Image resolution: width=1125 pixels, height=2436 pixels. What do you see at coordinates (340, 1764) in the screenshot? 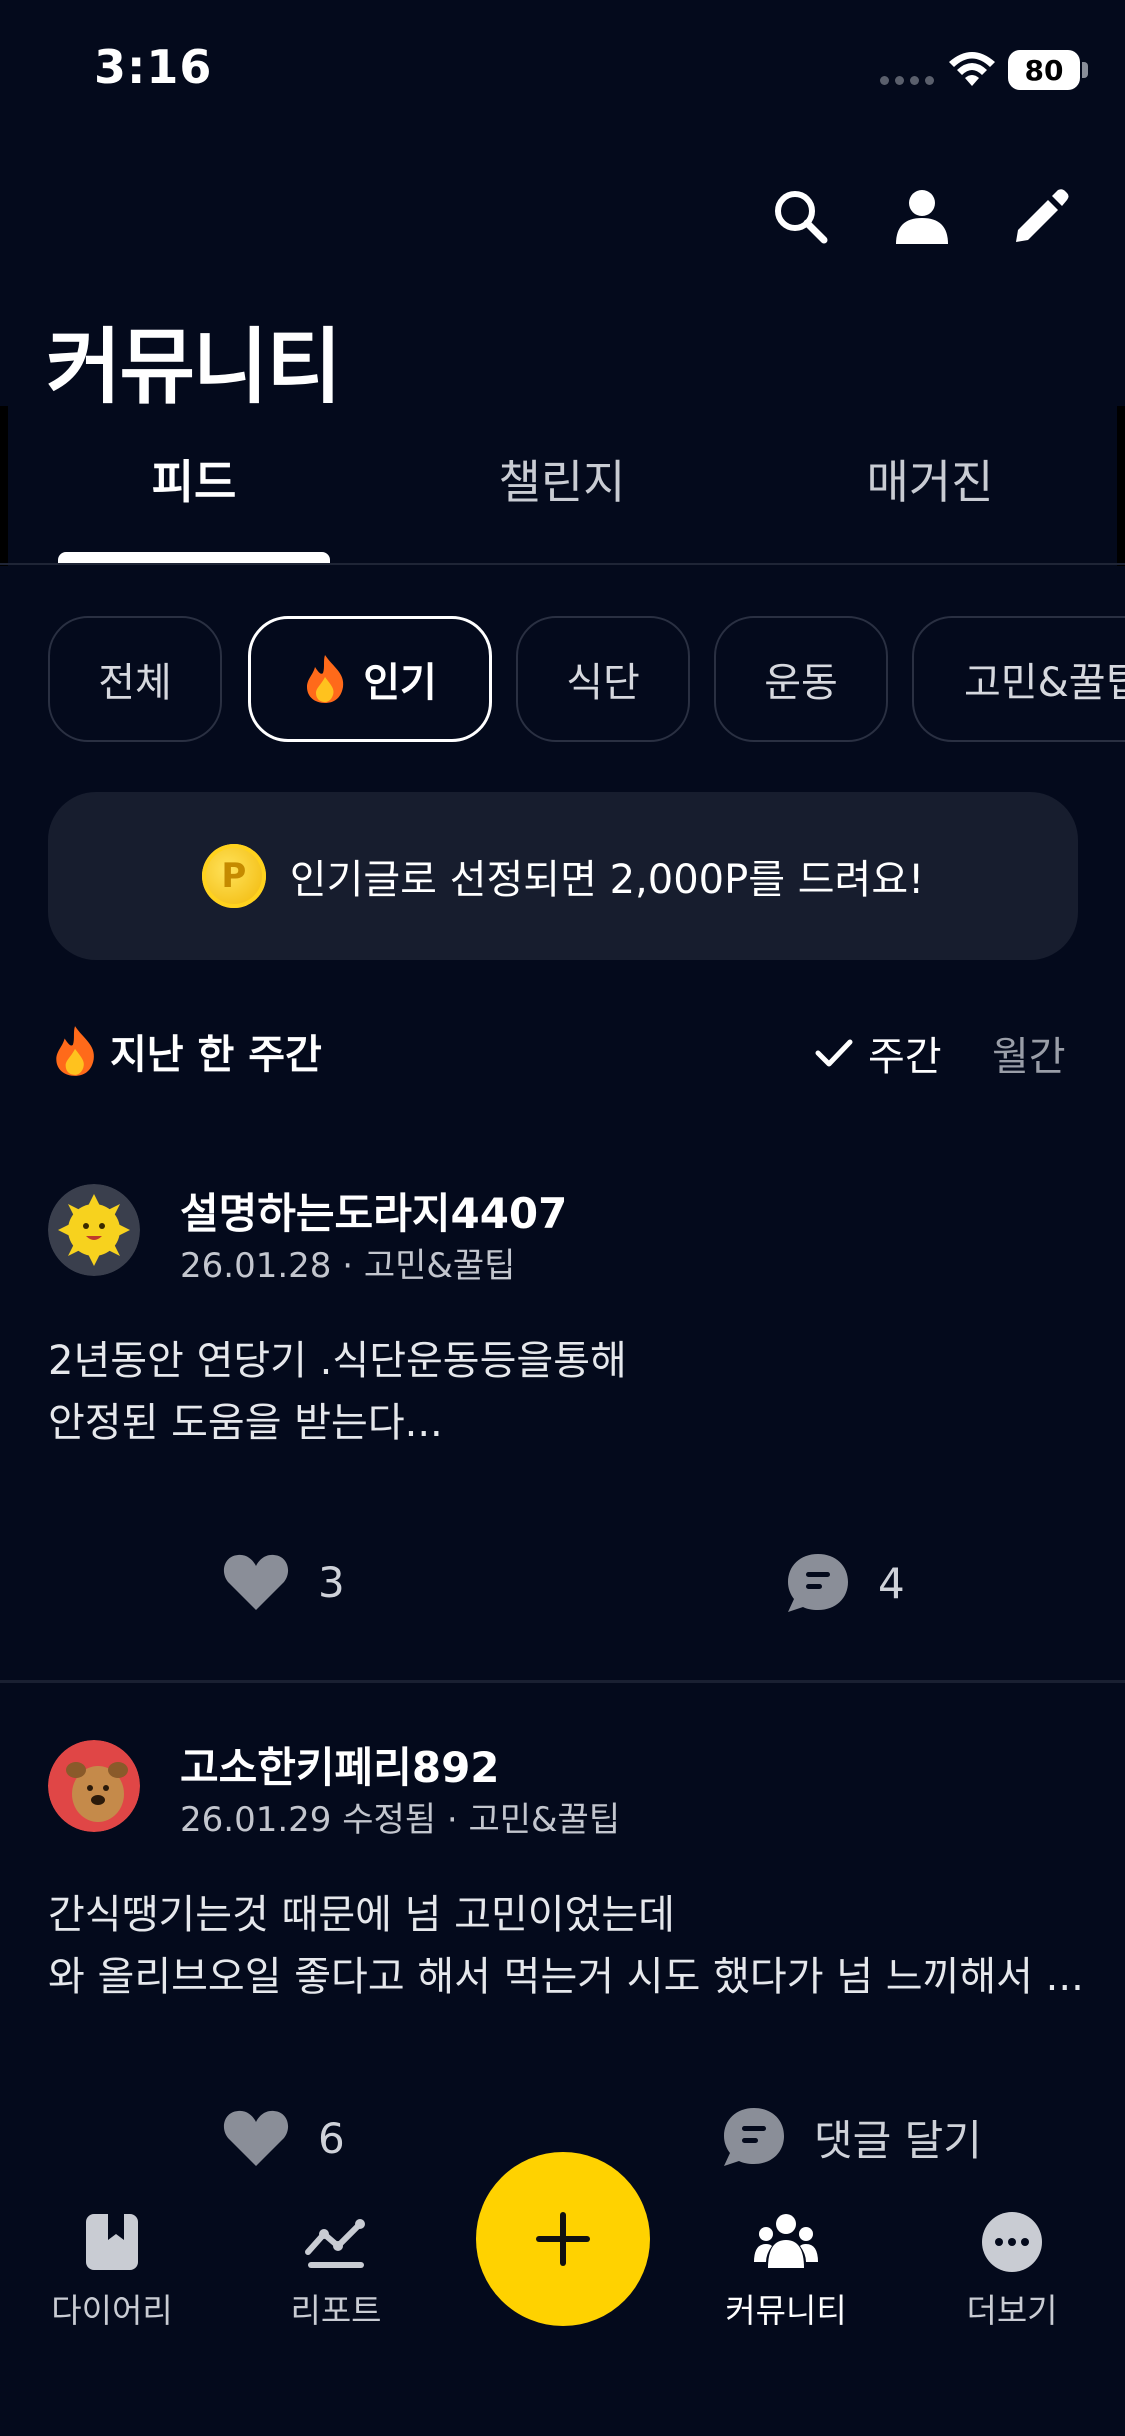
I see `post-author: 고소한키페리892` at bounding box center [340, 1764].